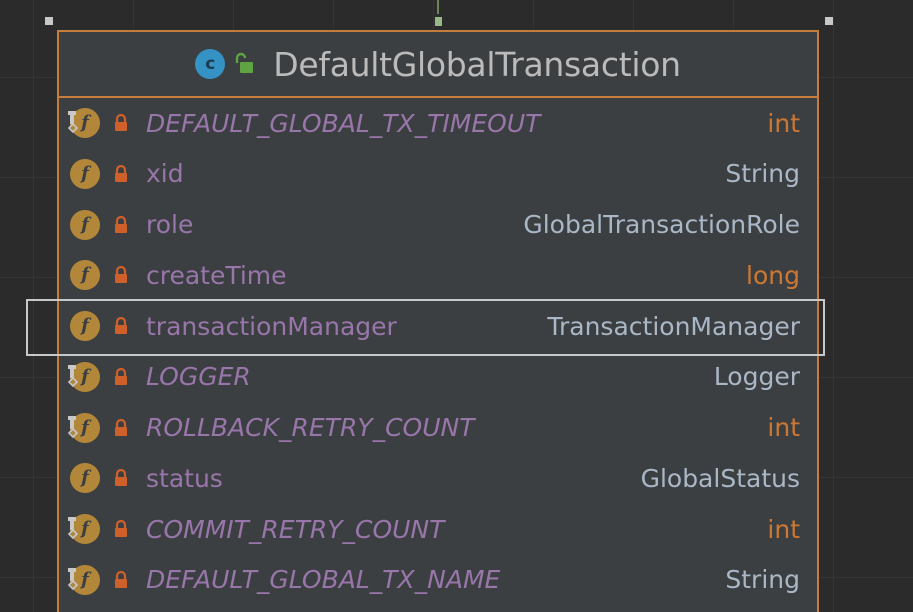 Image resolution: width=913 pixels, height=612 pixels. Describe the element at coordinates (773, 275) in the screenshot. I see `field-type: long` at that location.